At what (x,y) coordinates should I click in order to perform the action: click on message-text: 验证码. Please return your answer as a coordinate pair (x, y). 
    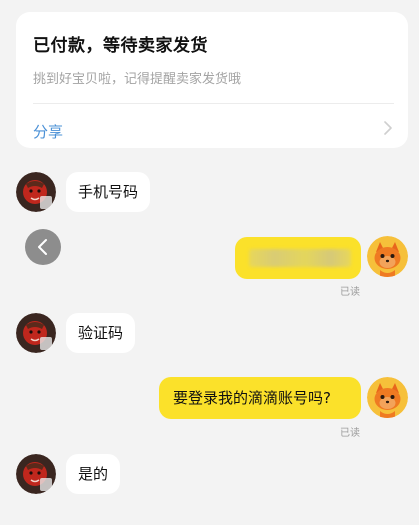
    Looking at the image, I should click on (101, 333).